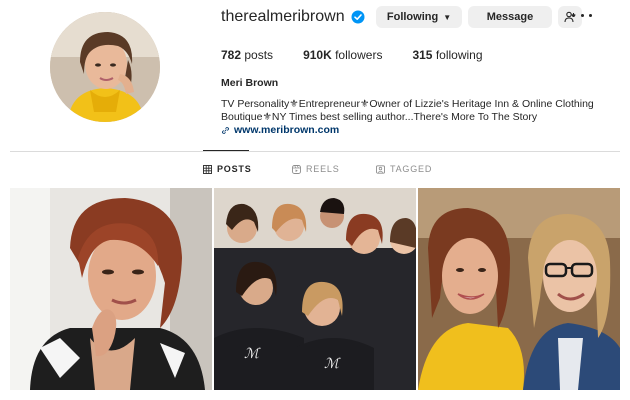  I want to click on chevron-down-icon: ▼, so click(447, 17).